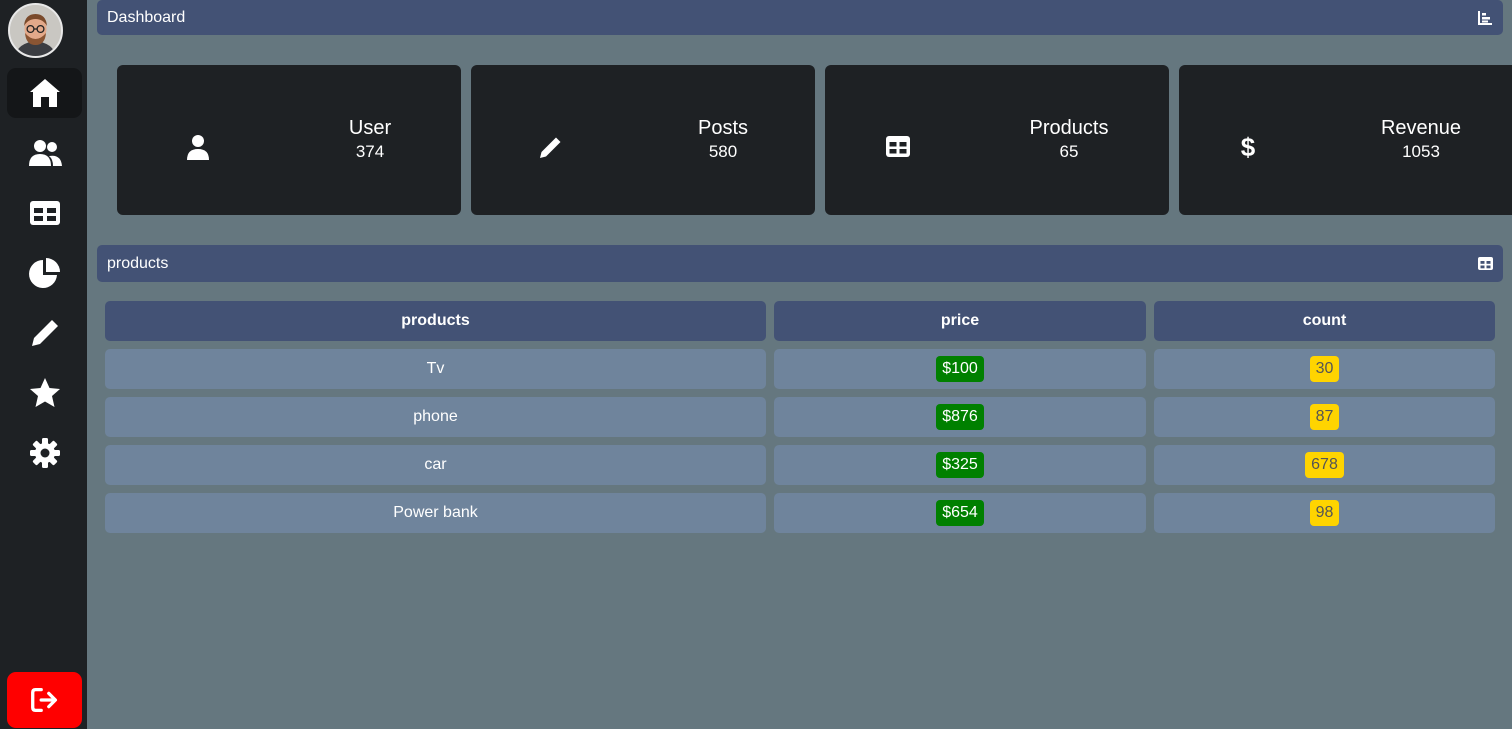 Image resolution: width=1512 pixels, height=729 pixels. I want to click on users-icon, so click(45, 153).